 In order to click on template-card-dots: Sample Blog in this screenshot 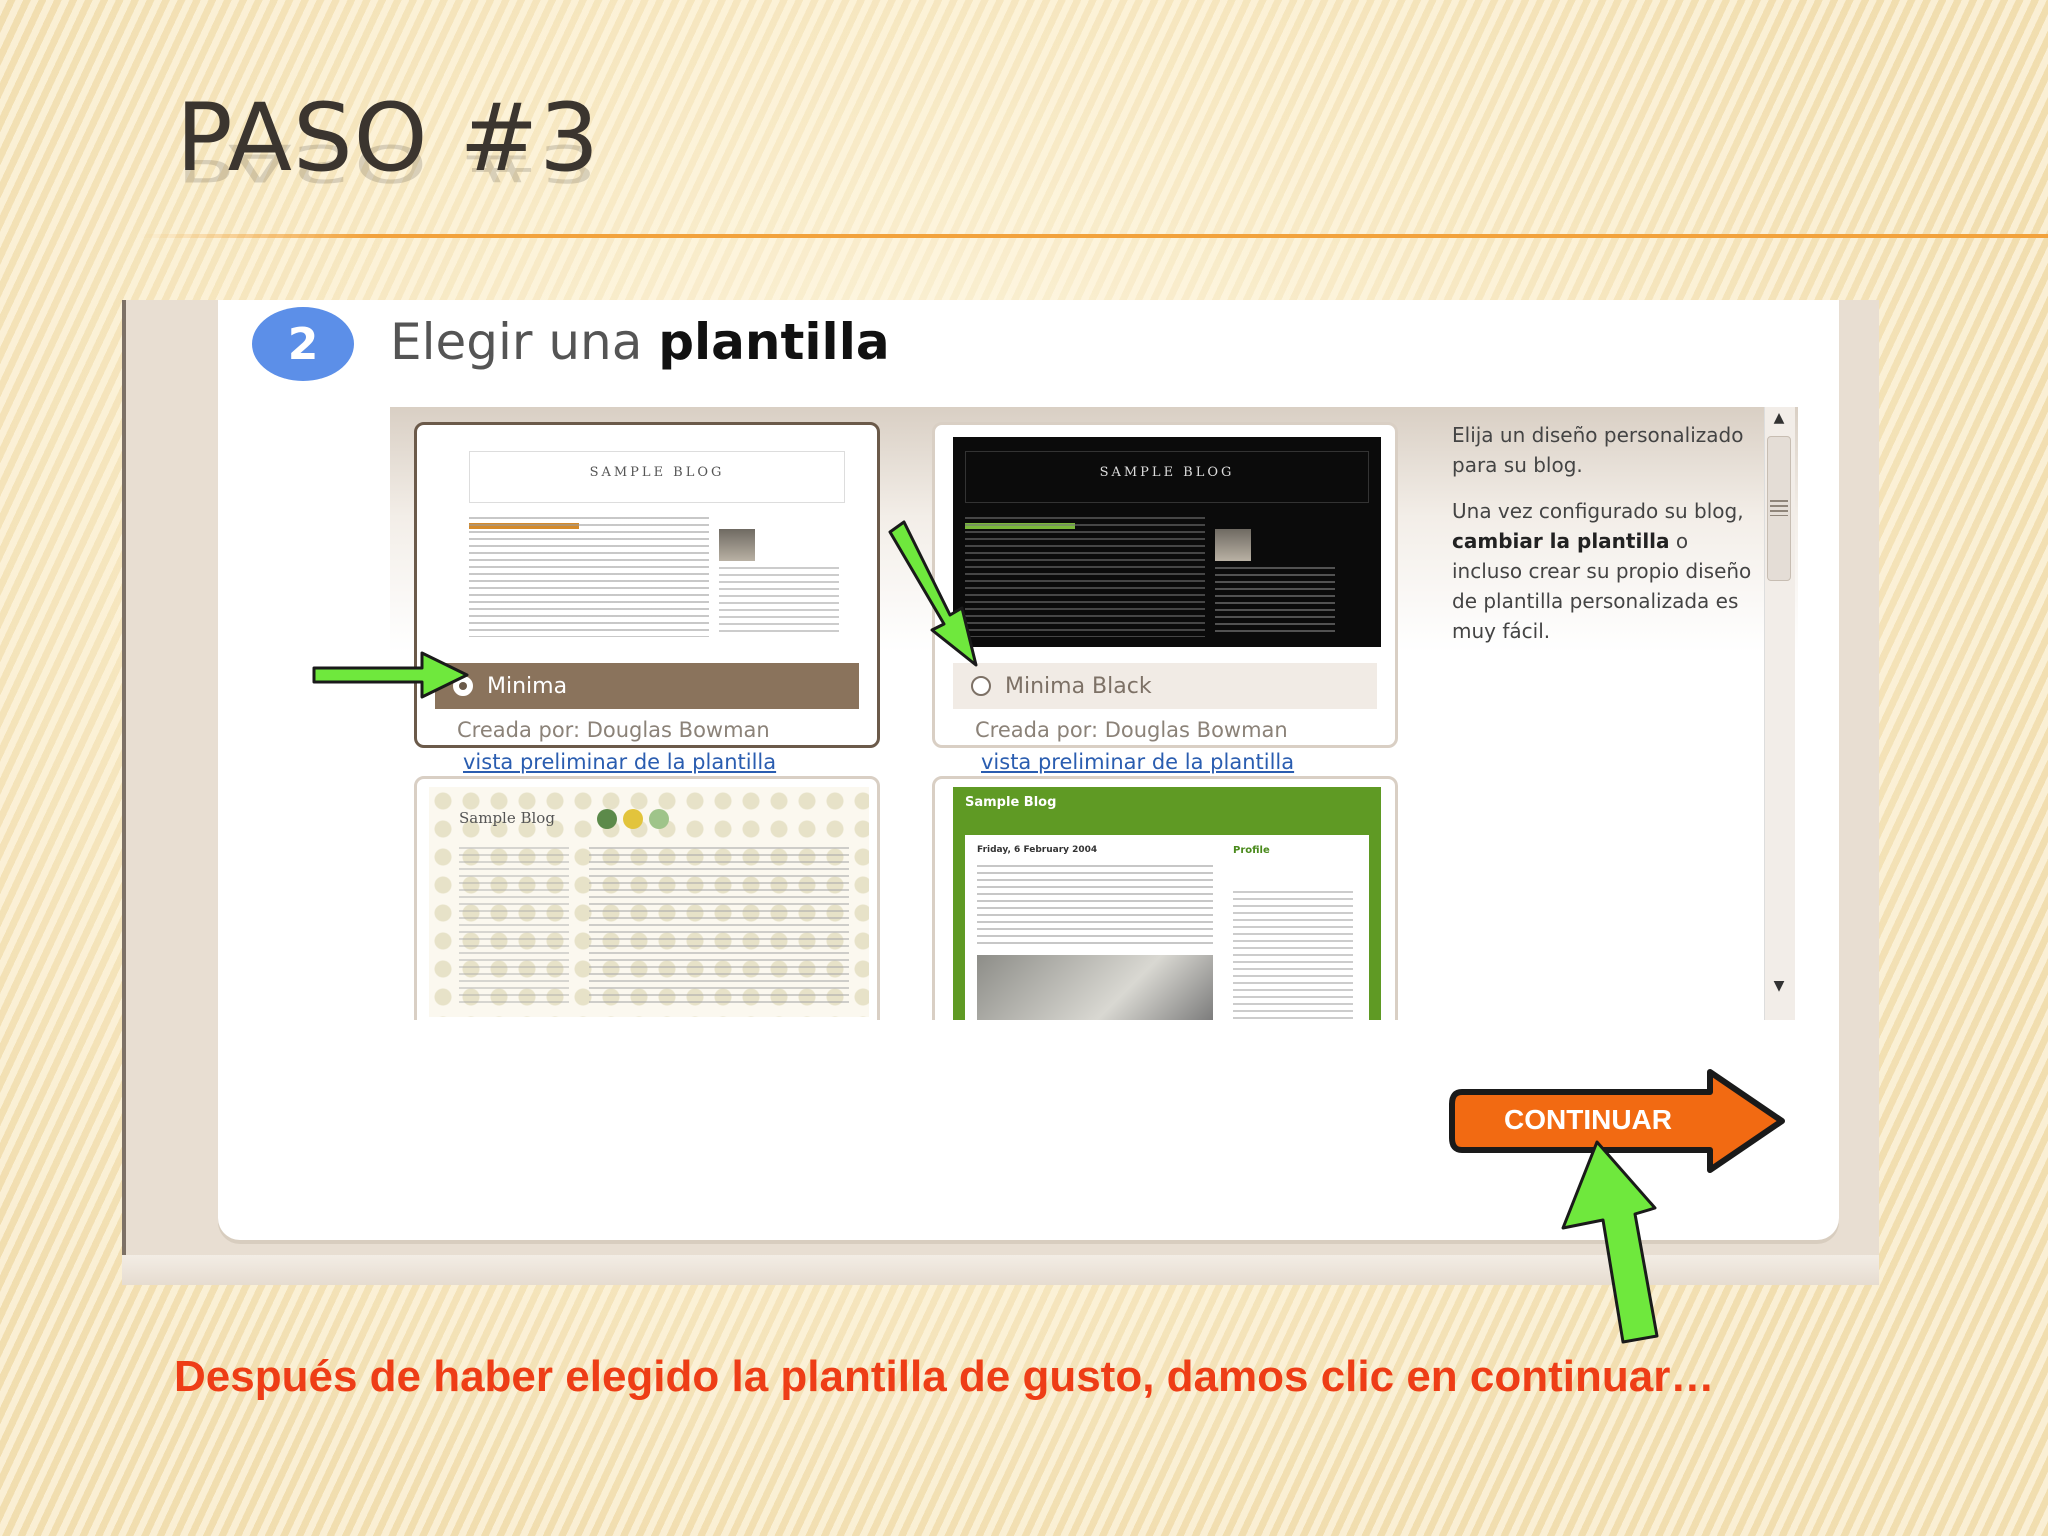, I will do `click(647, 898)`.